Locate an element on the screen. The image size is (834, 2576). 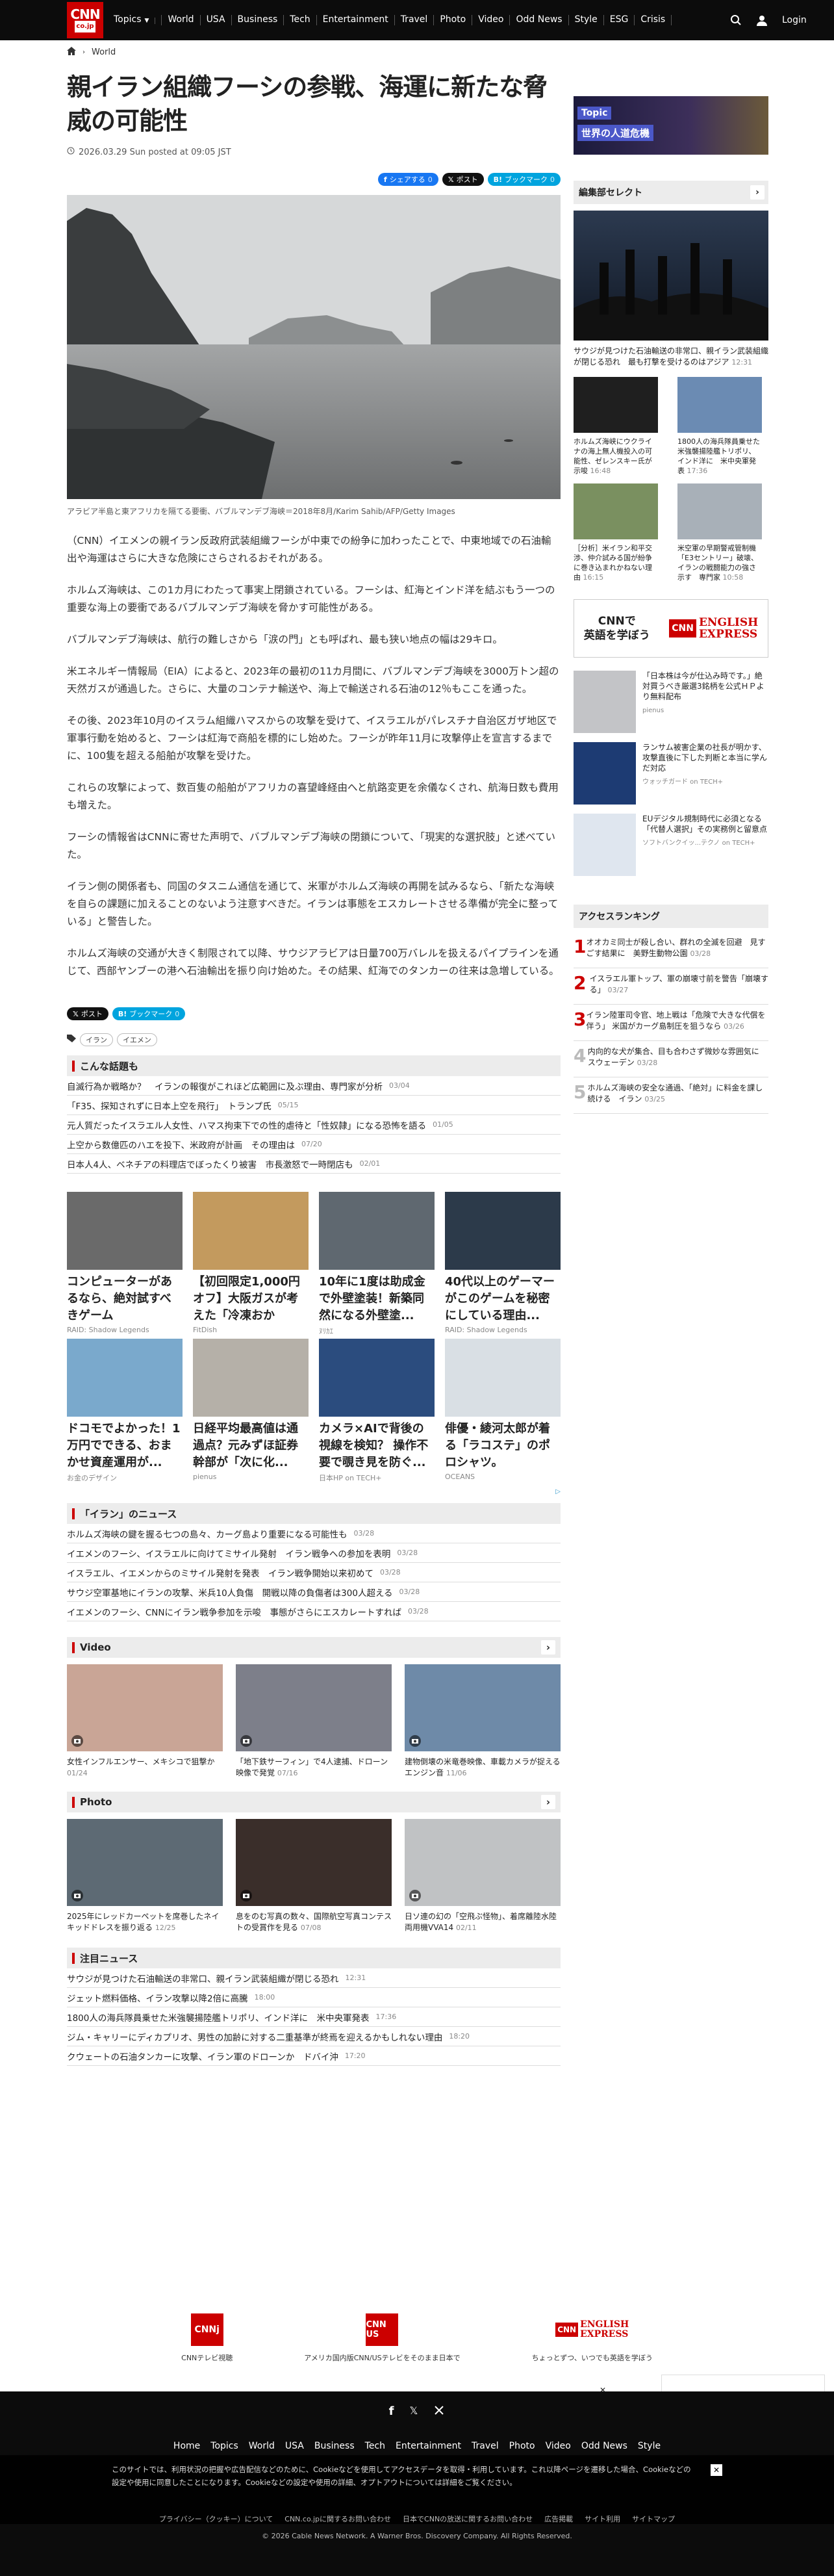
list-item: 「F35、探知されずに日本上空を飛行」 トランプ氏 05/15 is located at coordinates (314, 1106).